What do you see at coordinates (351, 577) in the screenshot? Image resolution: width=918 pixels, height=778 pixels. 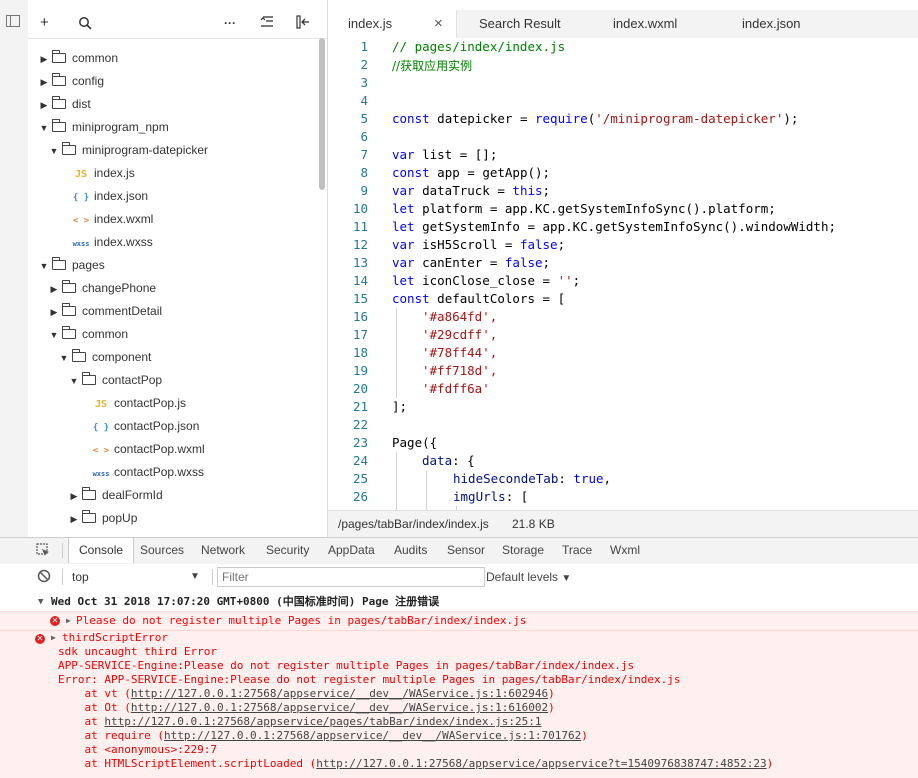 I see `filter-input` at bounding box center [351, 577].